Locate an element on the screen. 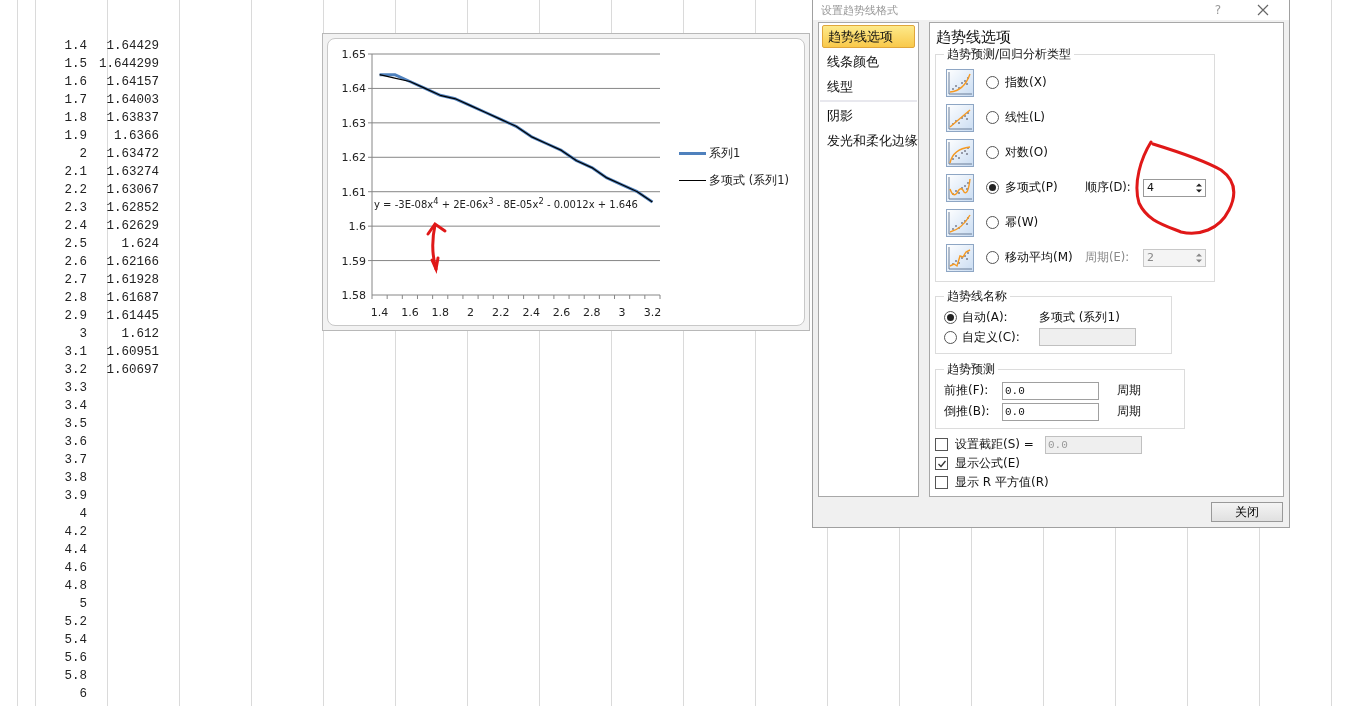 The image size is (1363, 706). table-cell: 1.64003 is located at coordinates (132, 100).